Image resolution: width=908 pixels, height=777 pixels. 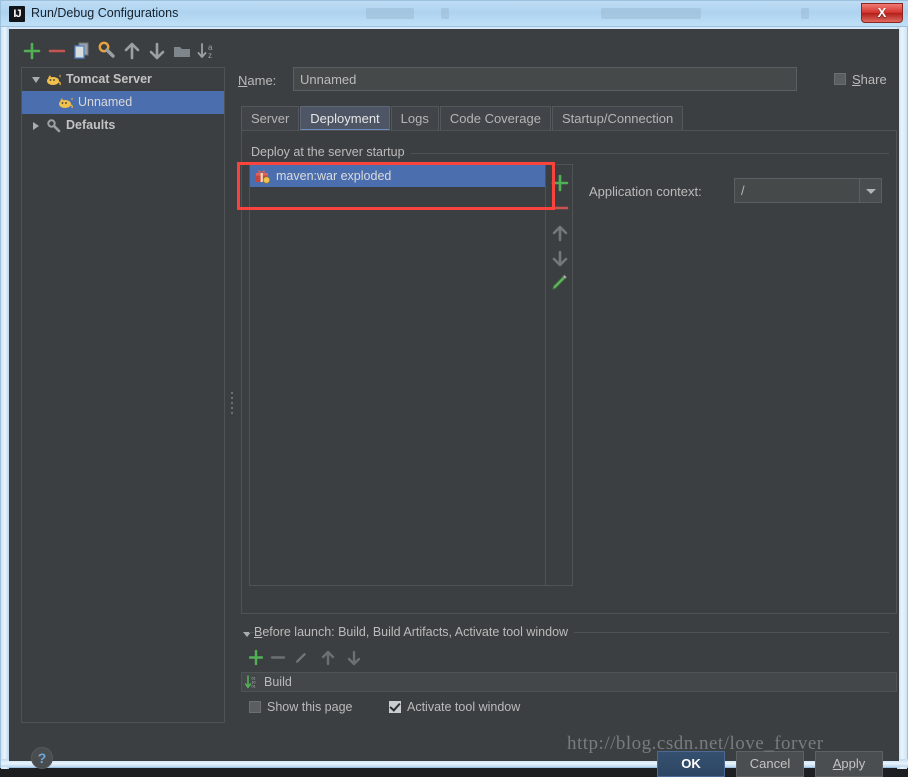 What do you see at coordinates (17, 14) in the screenshot?
I see `intellij-idea-icon: IJ` at bounding box center [17, 14].